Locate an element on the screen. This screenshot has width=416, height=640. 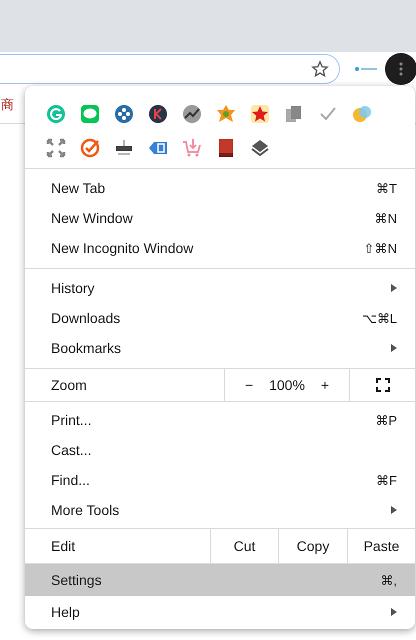
burst-badge-icon is located at coordinates (226, 114).